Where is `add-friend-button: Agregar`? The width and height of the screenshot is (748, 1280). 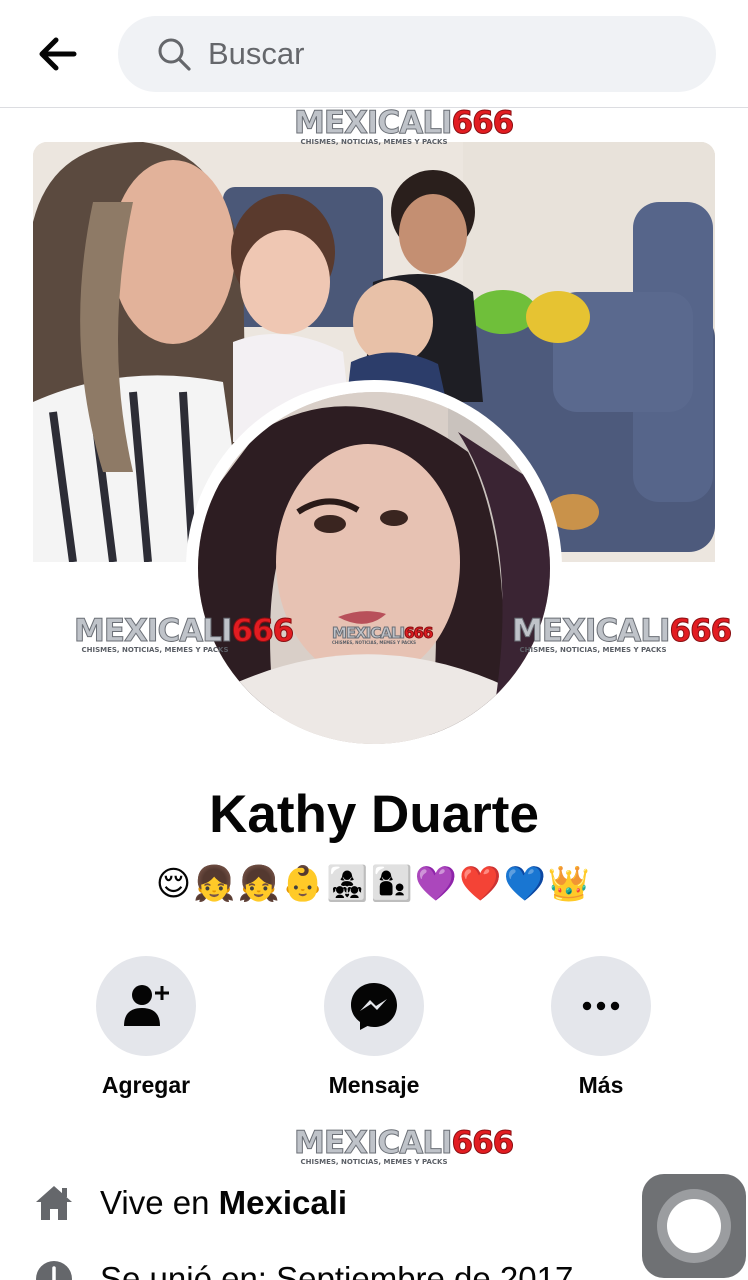 add-friend-button: Agregar is located at coordinates (146, 1027).